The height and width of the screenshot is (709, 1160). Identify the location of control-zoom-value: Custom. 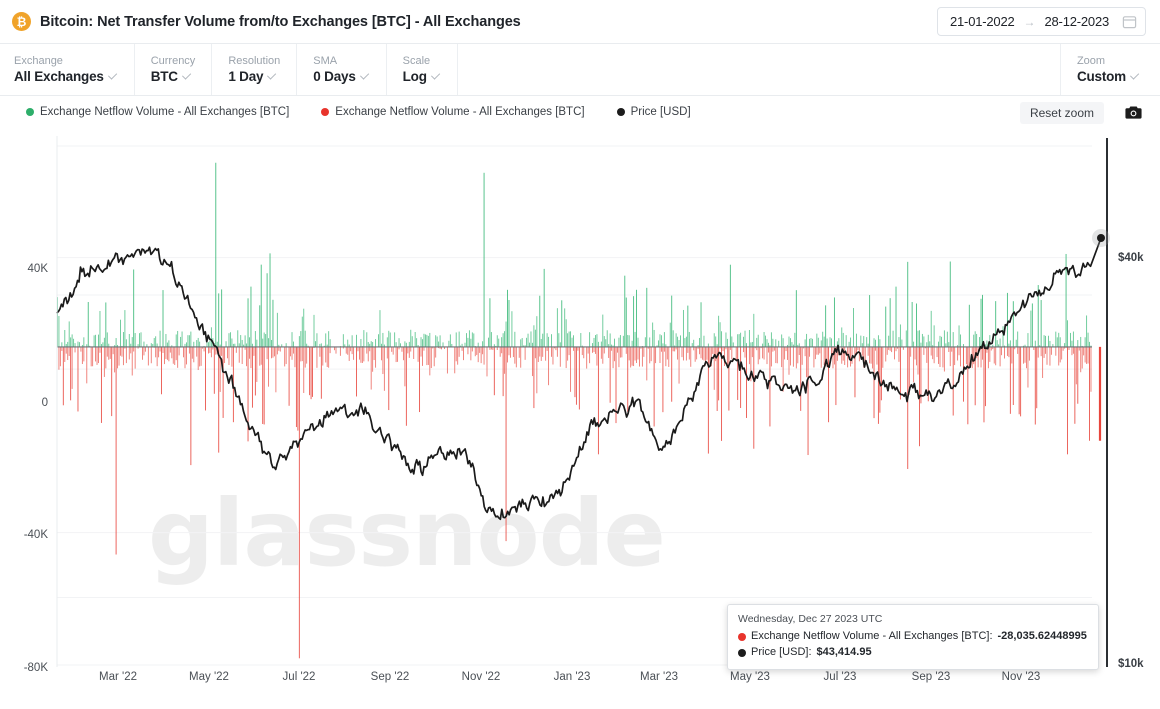
(1108, 76).